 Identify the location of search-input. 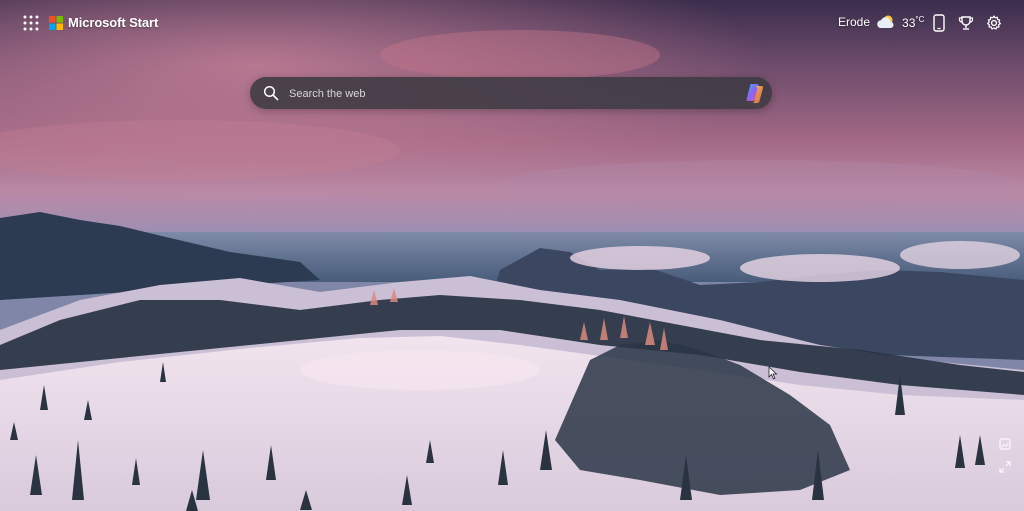
(509, 94).